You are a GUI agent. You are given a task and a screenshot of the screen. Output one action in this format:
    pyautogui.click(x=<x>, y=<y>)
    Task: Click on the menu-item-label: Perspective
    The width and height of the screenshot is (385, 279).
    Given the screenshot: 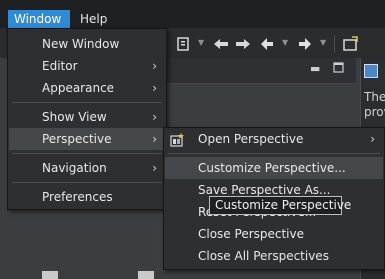 What is the action you would take?
    pyautogui.click(x=77, y=139)
    